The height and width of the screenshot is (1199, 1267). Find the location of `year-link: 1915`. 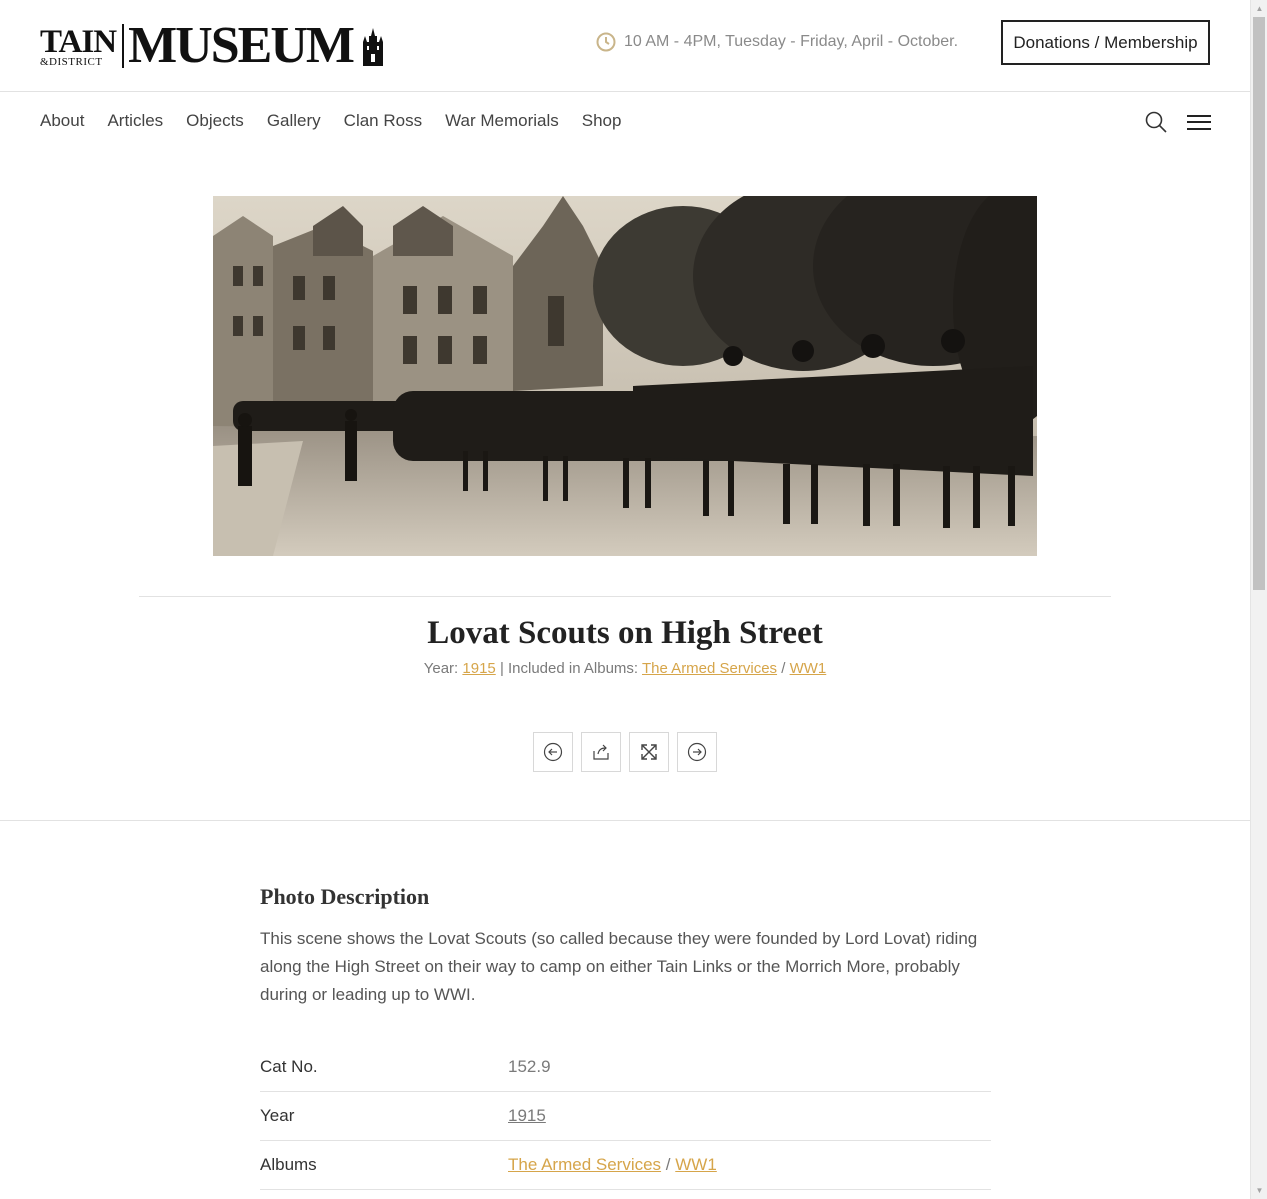

year-link: 1915 is located at coordinates (478, 668).